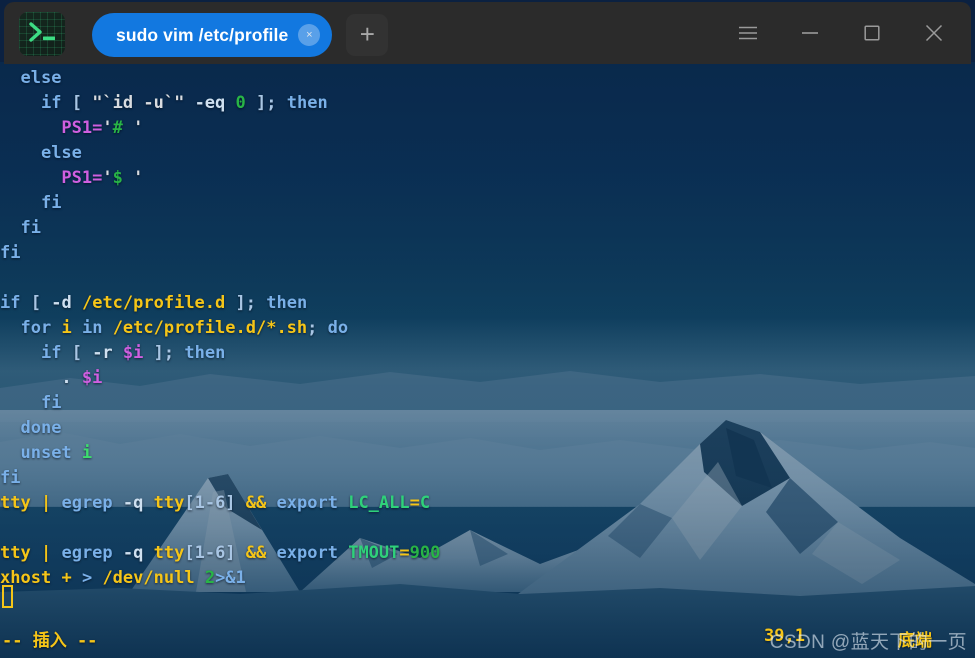  What do you see at coordinates (138, 103) in the screenshot?
I see `code-token: "`id -u`"` at bounding box center [138, 103].